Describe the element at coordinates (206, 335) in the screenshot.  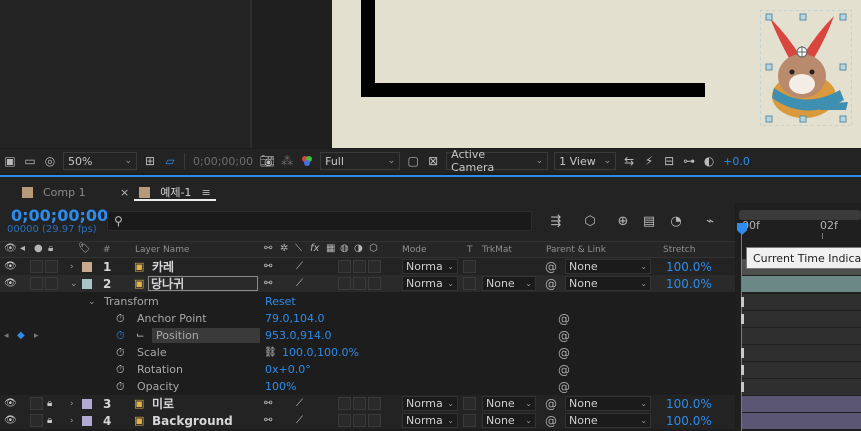
I see `property-name-selected: Position` at that location.